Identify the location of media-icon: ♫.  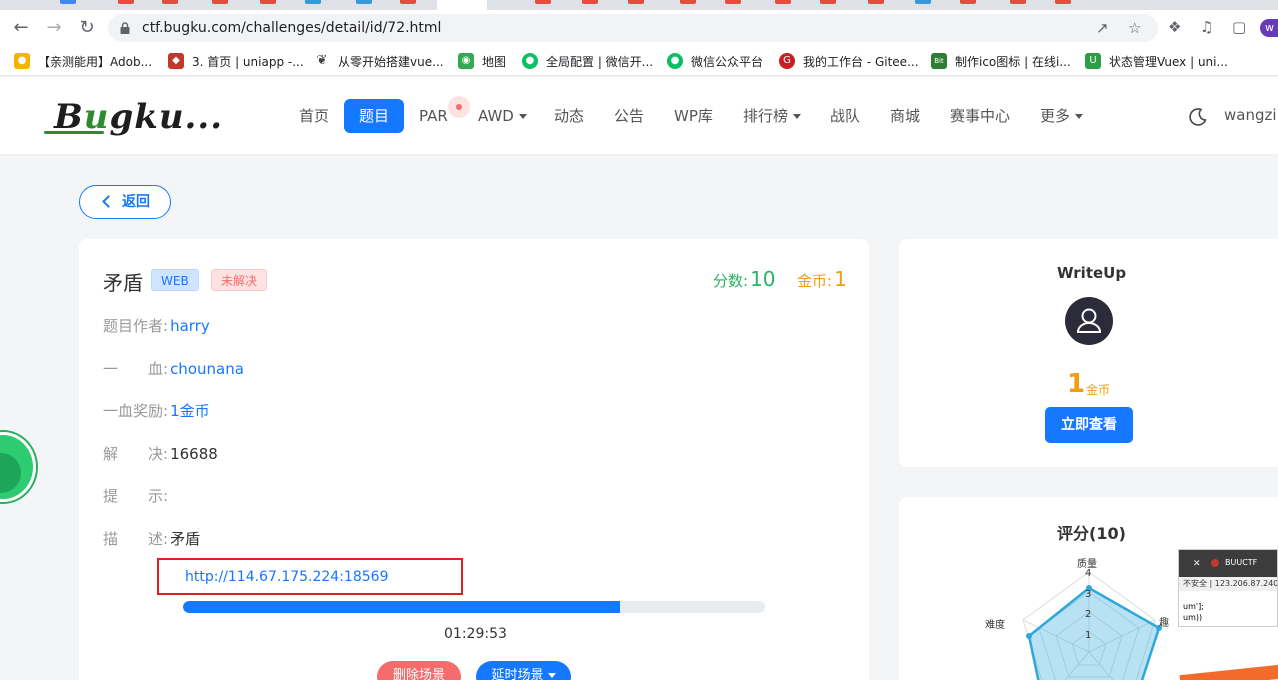
(1206, 27).